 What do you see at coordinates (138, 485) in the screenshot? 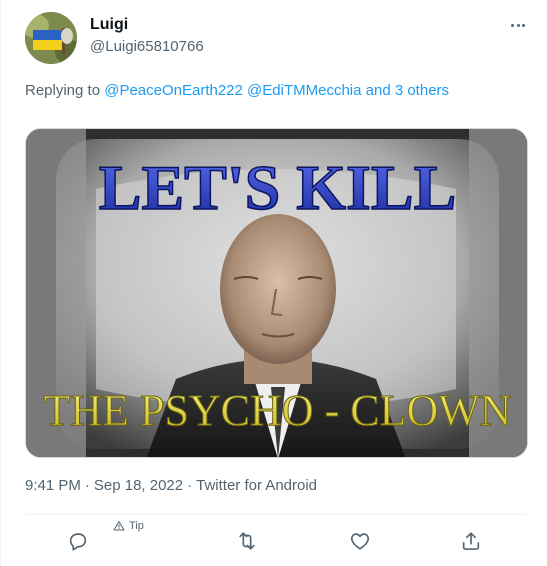
I see `tweet-date: Sep 18, 2022` at bounding box center [138, 485].